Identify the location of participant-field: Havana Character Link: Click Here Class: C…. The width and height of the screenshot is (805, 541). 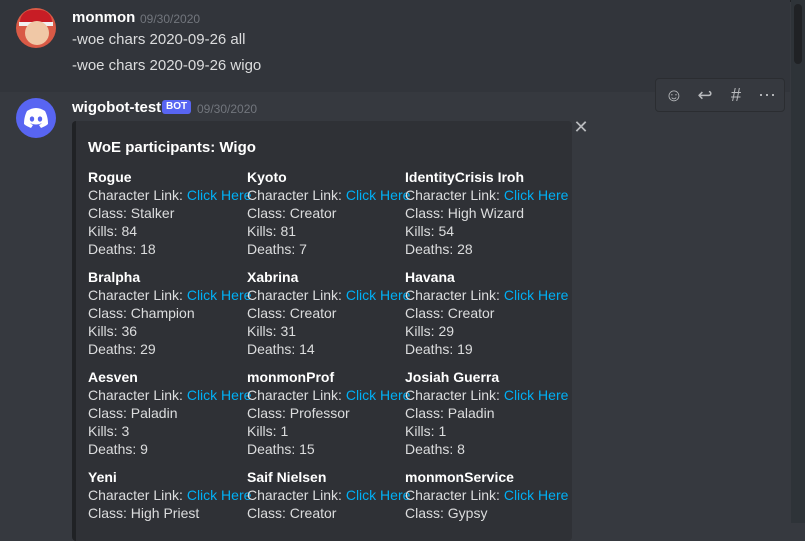
(486, 313).